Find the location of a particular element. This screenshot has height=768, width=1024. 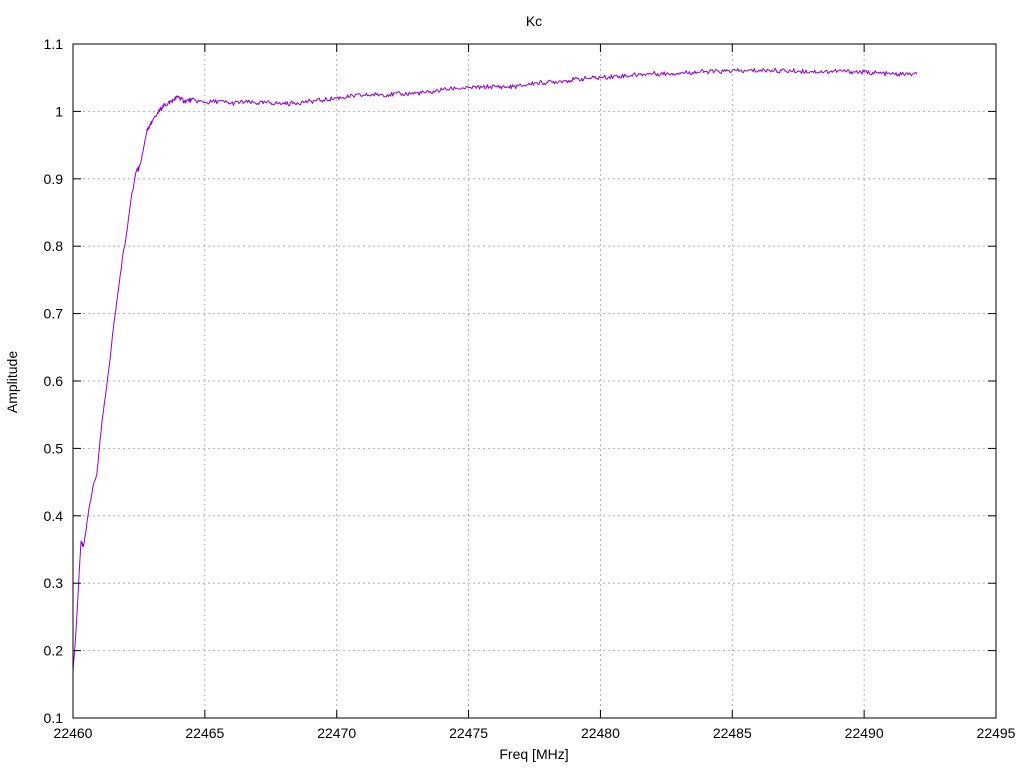

x-tick-label: 22485 is located at coordinates (732, 733).